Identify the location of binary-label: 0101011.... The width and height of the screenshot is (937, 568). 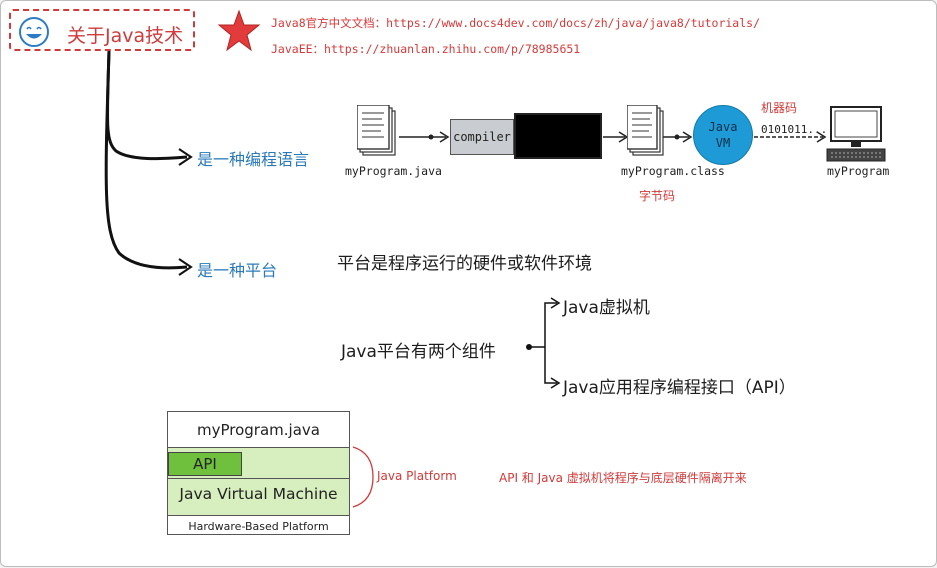
(794, 129).